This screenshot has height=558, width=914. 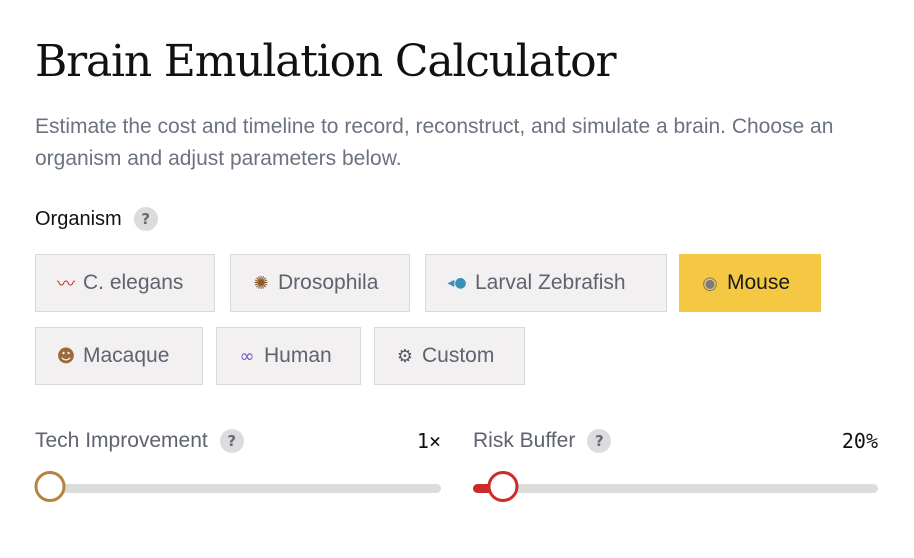 What do you see at coordinates (261, 283) in the screenshot?
I see `fly-icon: ✺` at bounding box center [261, 283].